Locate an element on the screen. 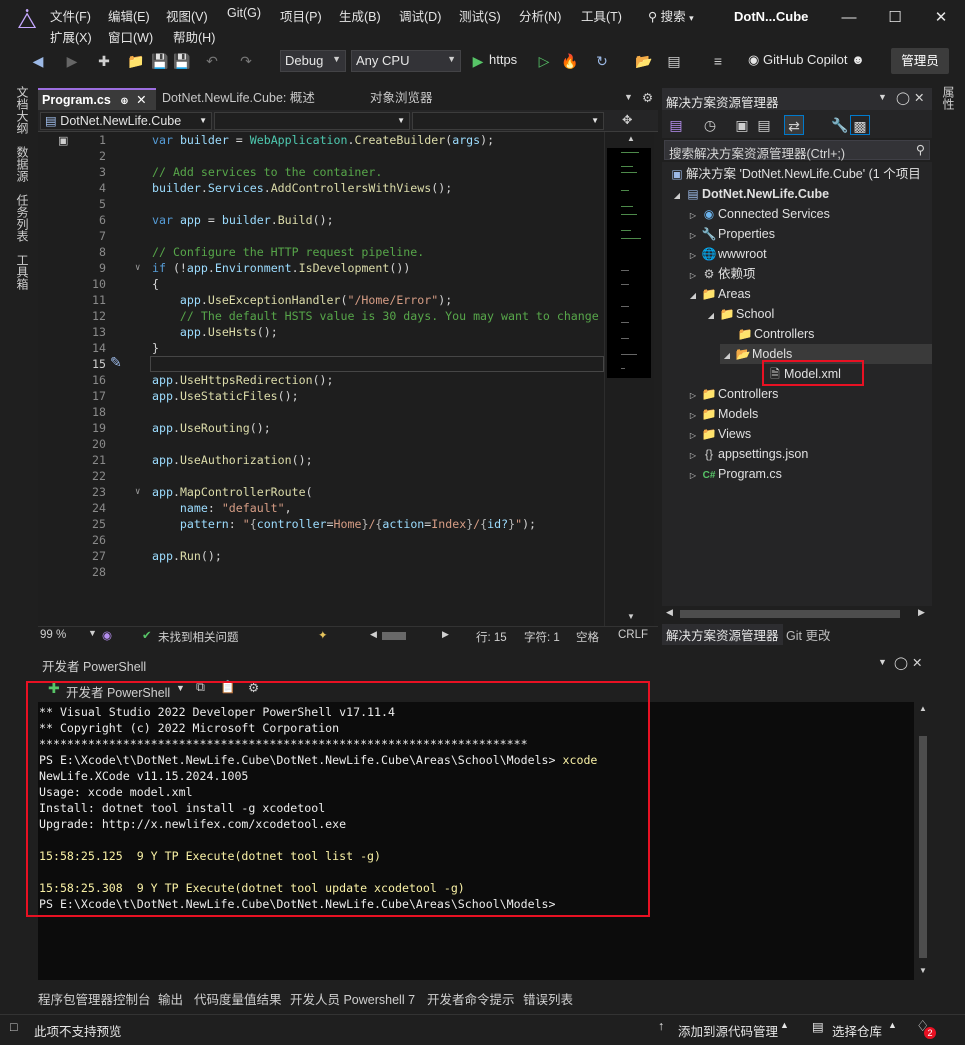 The height and width of the screenshot is (1045, 965). line-indicator: 行: 15 is located at coordinates (491, 637).